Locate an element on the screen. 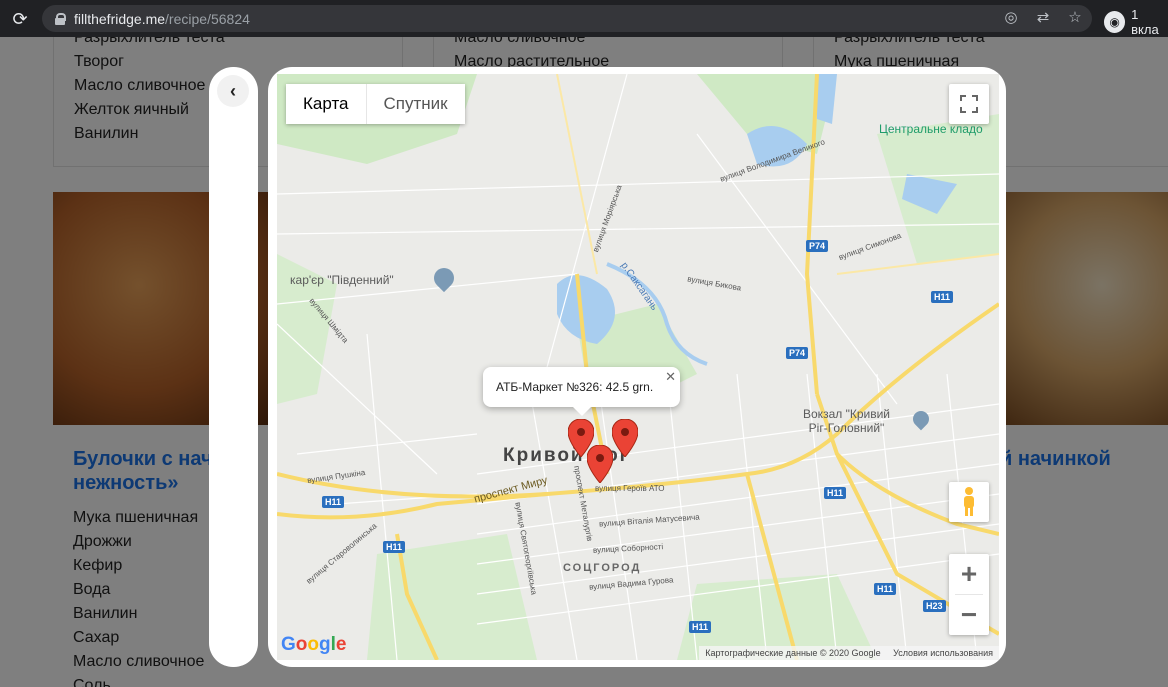 The width and height of the screenshot is (1168, 687). info-window-text: АТБ-Маркет №326: 42.5 grn. is located at coordinates (575, 387).